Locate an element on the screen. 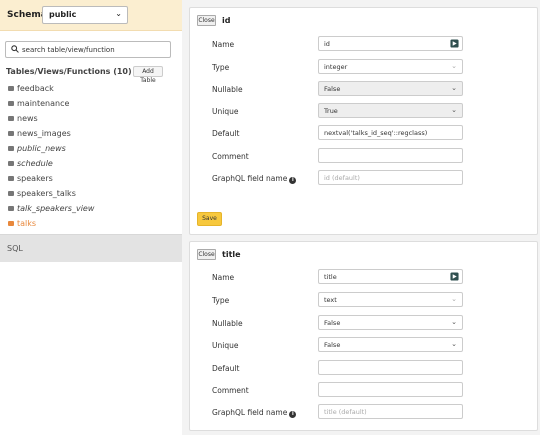 The width and height of the screenshot is (540, 435). add-table-button: Add Table is located at coordinates (148, 75).